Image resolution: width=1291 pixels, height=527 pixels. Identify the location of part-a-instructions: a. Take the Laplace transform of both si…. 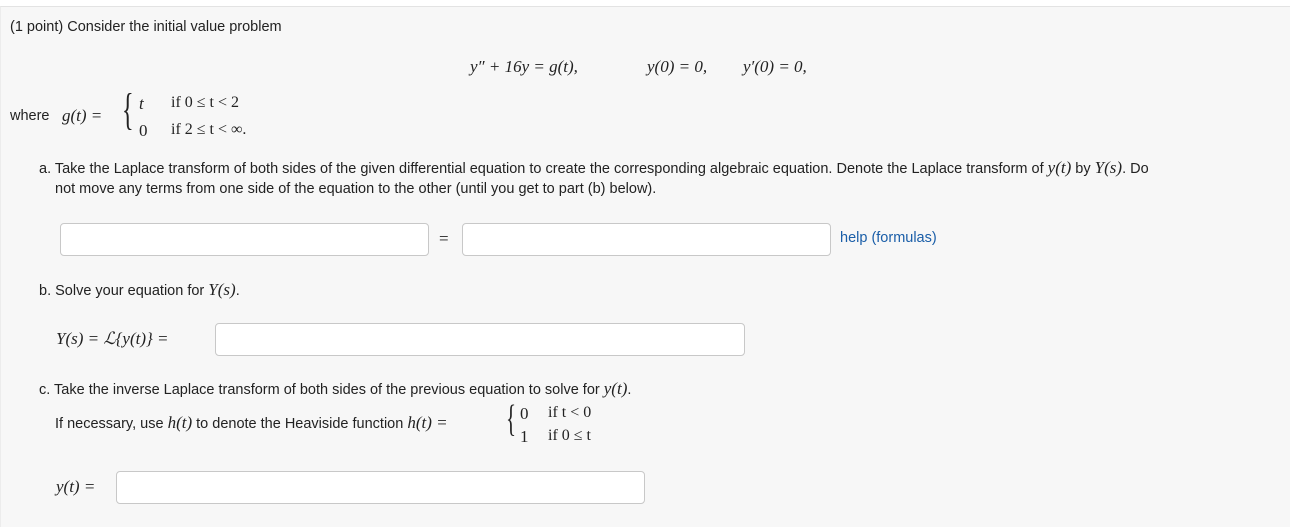
(594, 167).